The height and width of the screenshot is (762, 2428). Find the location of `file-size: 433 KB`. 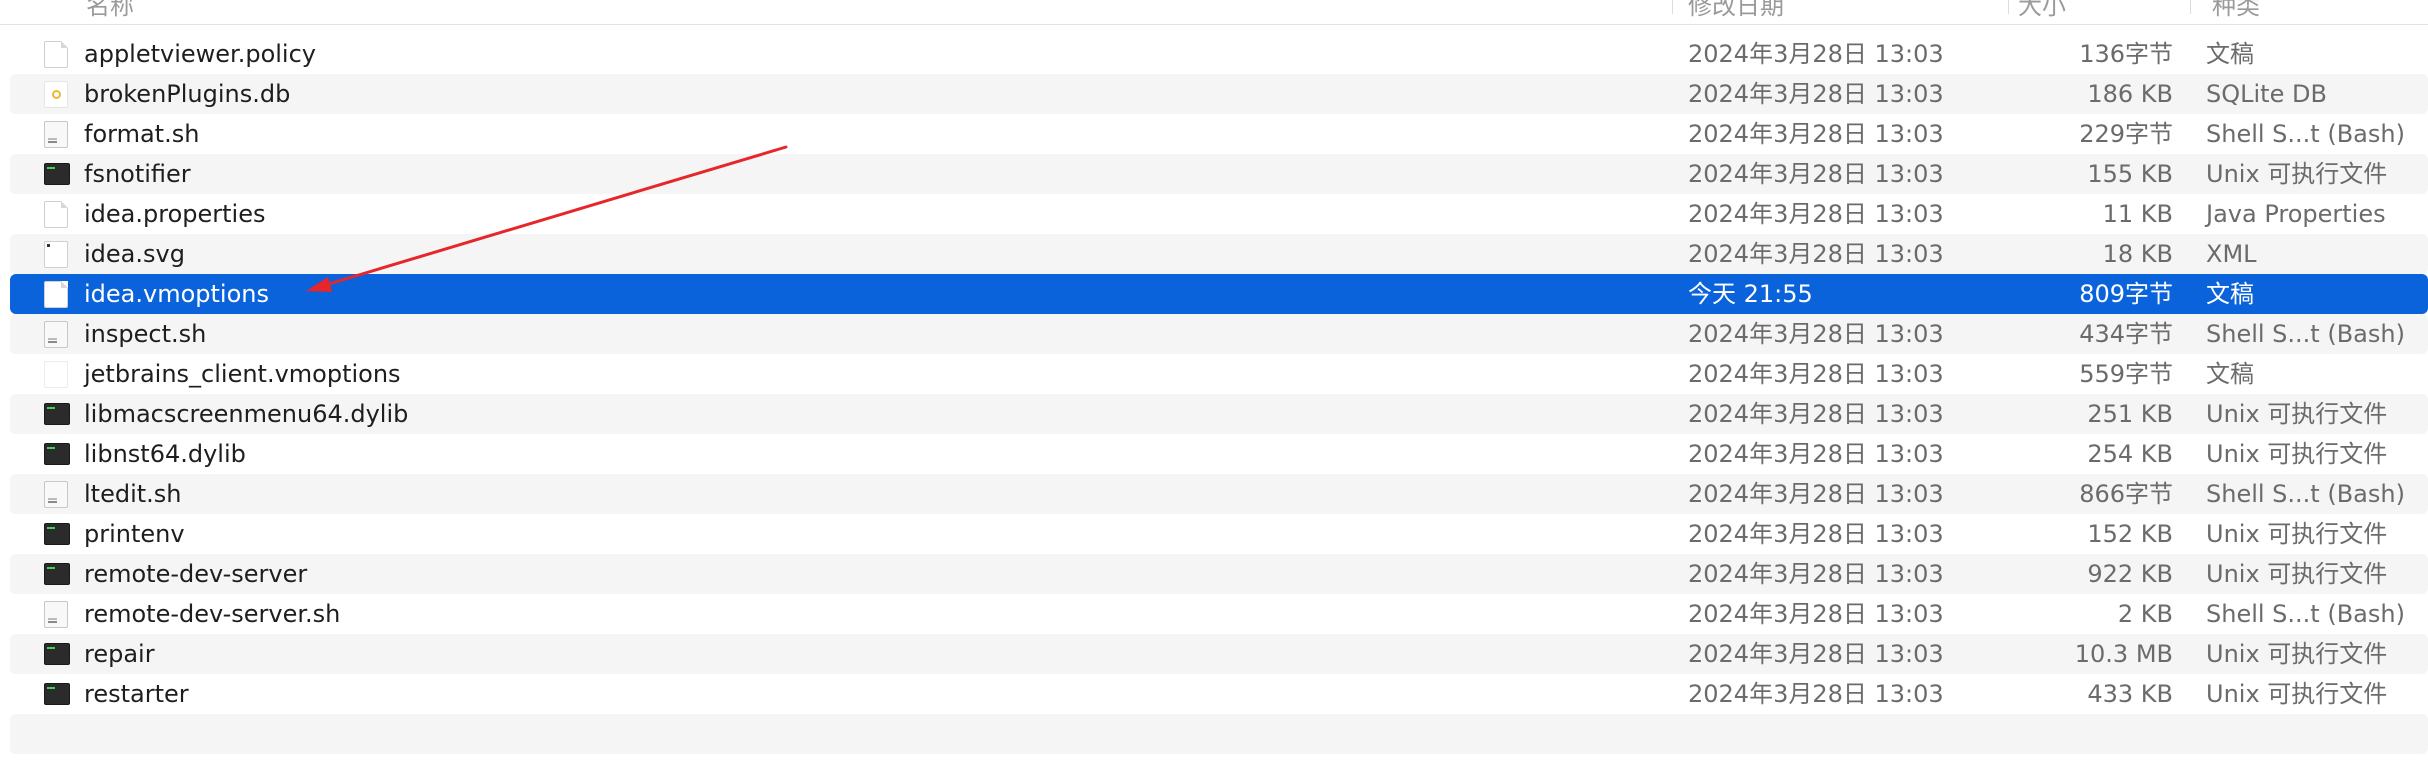

file-size: 433 KB is located at coordinates (2130, 694).